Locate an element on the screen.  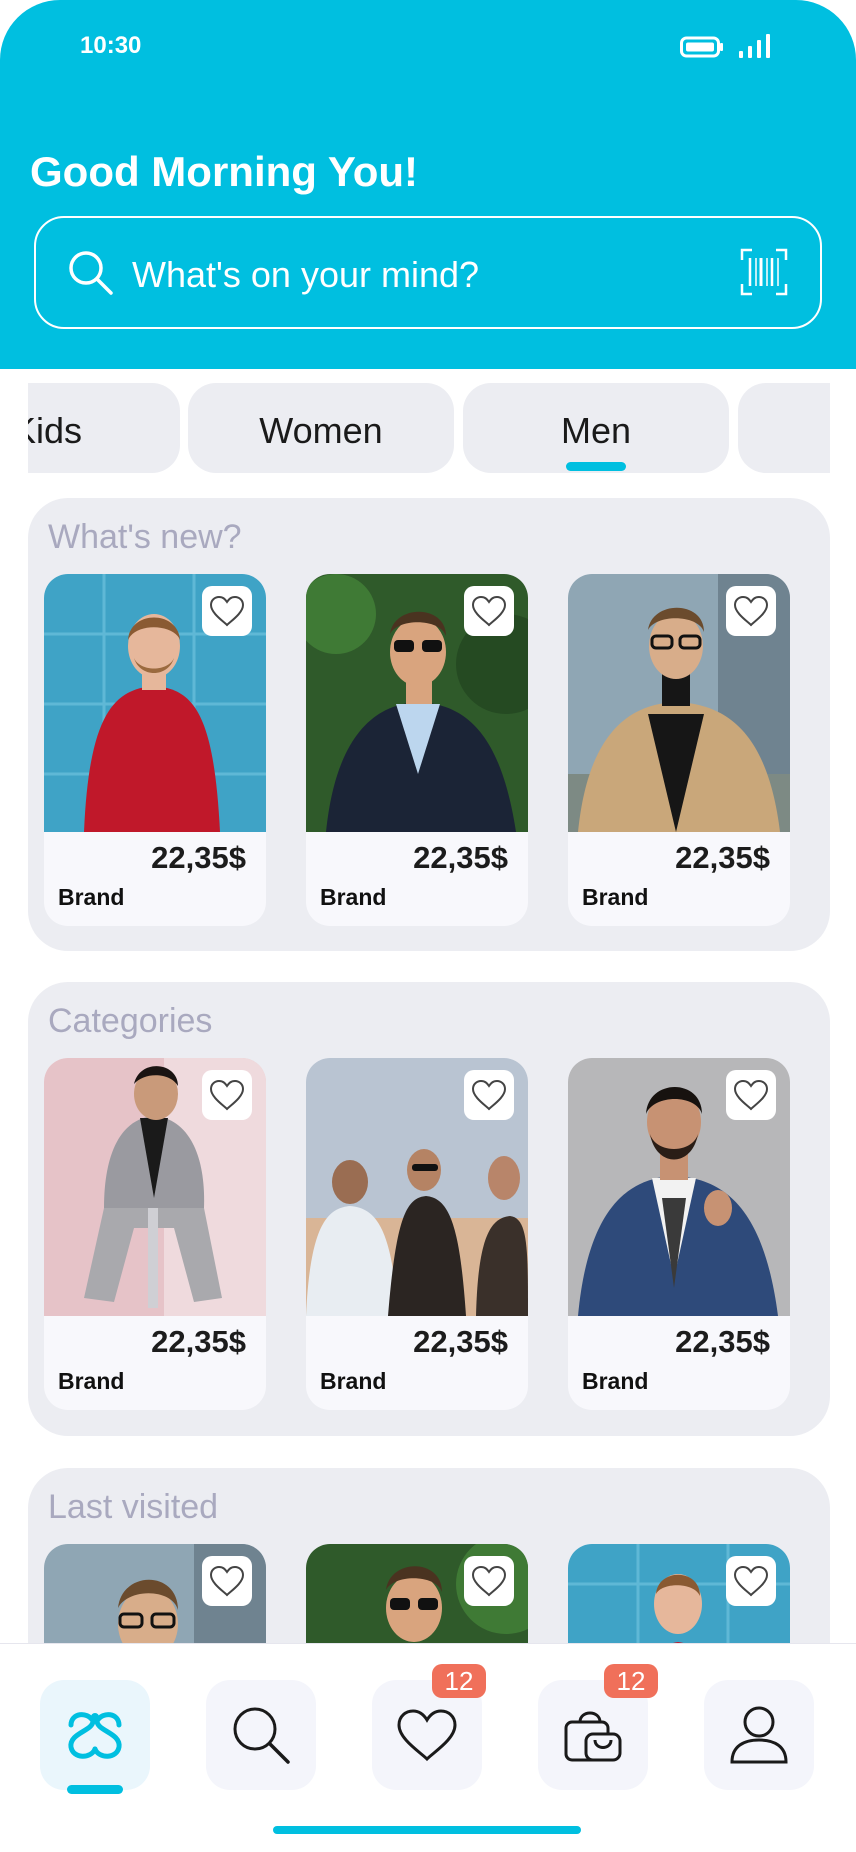
tab-label: Kids is located at coordinates (55, 430).